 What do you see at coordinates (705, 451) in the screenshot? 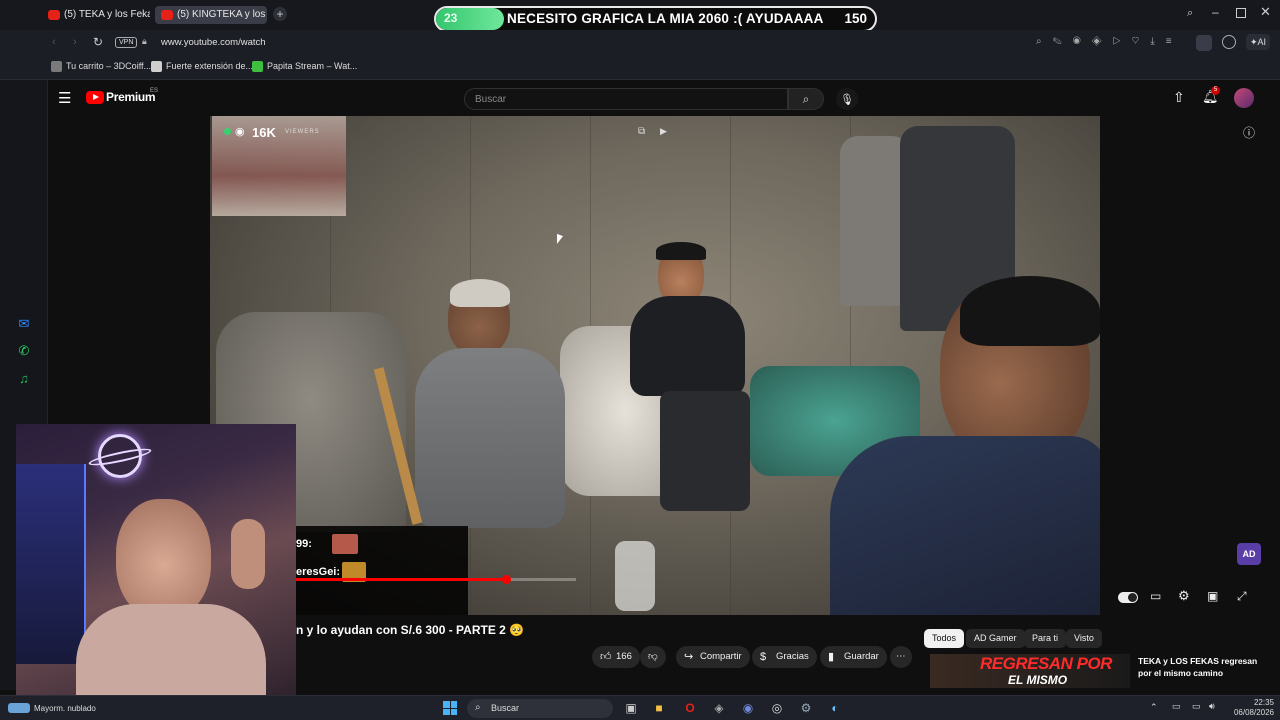
I see `young-man-pants` at bounding box center [705, 451].